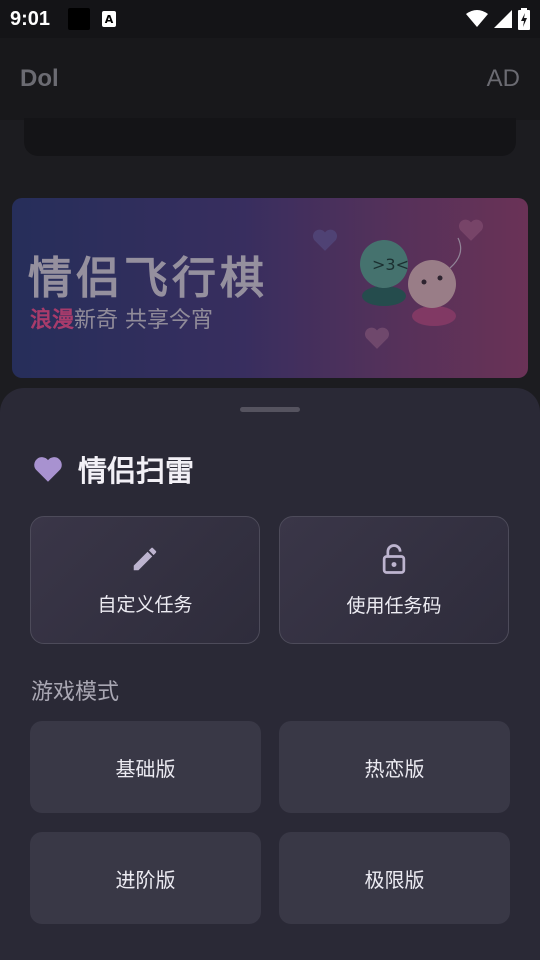 The height and width of the screenshot is (960, 540). Describe the element at coordinates (524, 19) in the screenshot. I see `battery-charging-icon` at that location.